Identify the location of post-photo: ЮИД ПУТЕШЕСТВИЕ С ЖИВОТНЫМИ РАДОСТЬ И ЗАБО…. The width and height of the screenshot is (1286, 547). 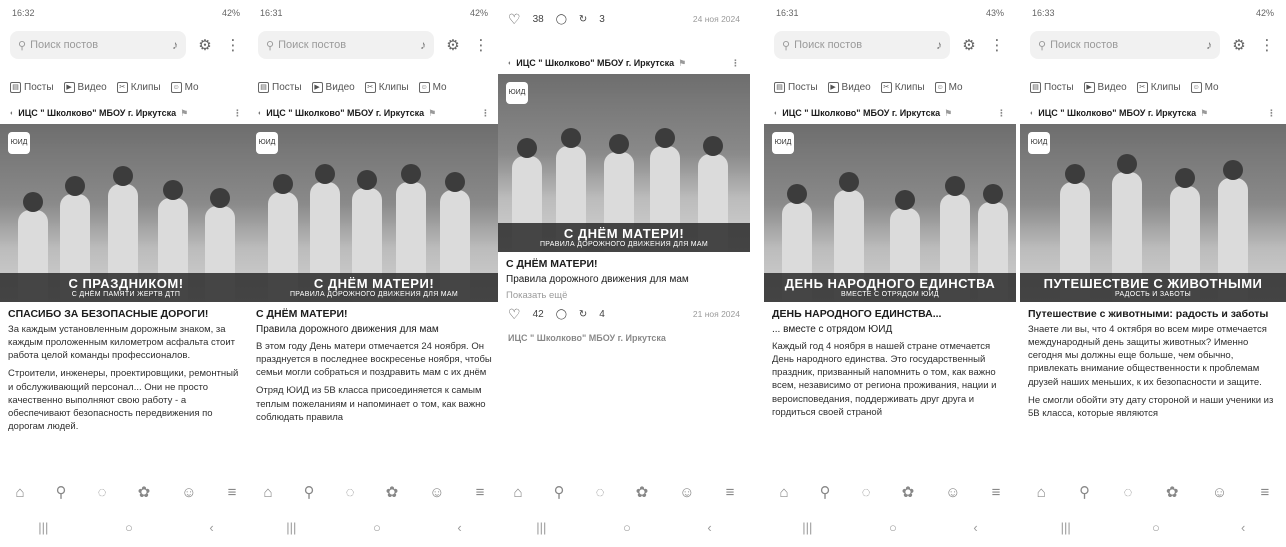
(1153, 213).